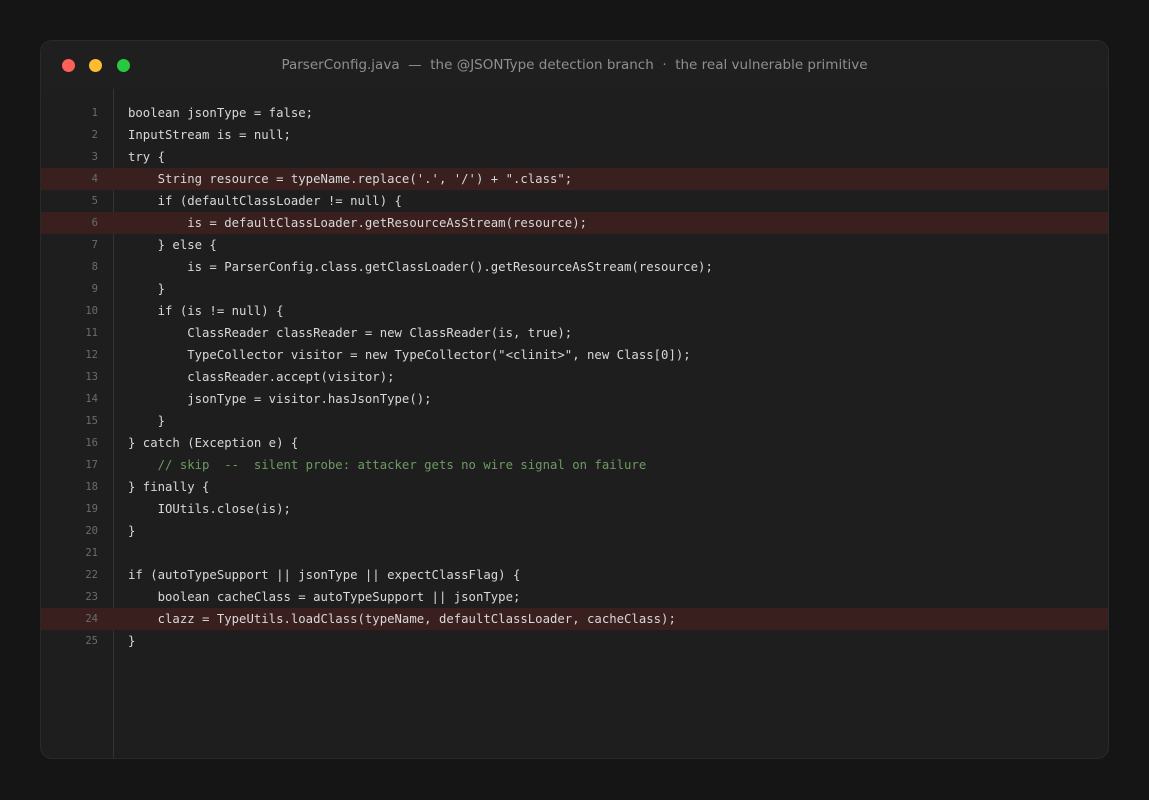  Describe the element at coordinates (265, 201) in the screenshot. I see `code-text: if (defaultClassLoader != null) {` at that location.